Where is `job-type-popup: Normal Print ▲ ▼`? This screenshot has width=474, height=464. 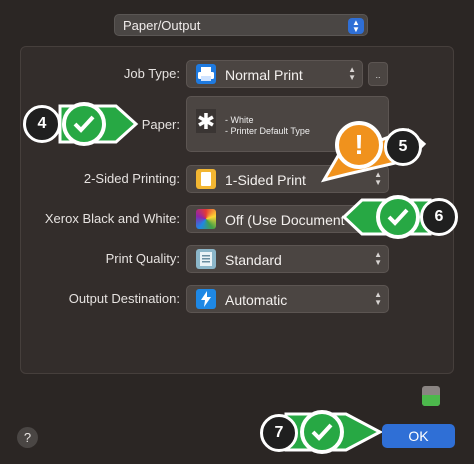
job-type-popup: Normal Print ▲ ▼ is located at coordinates (274, 74).